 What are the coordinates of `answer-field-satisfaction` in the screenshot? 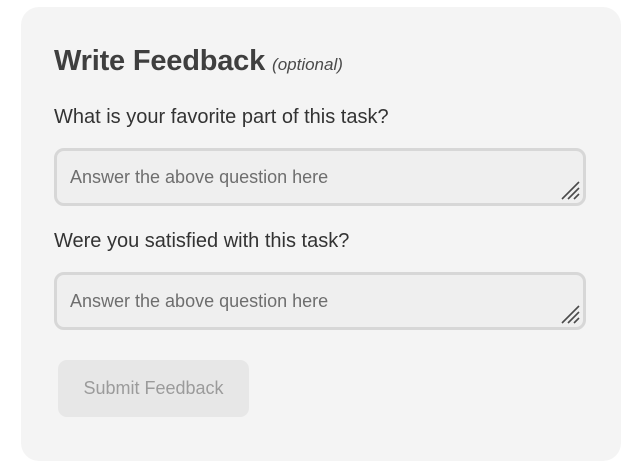 It's located at (320, 301).